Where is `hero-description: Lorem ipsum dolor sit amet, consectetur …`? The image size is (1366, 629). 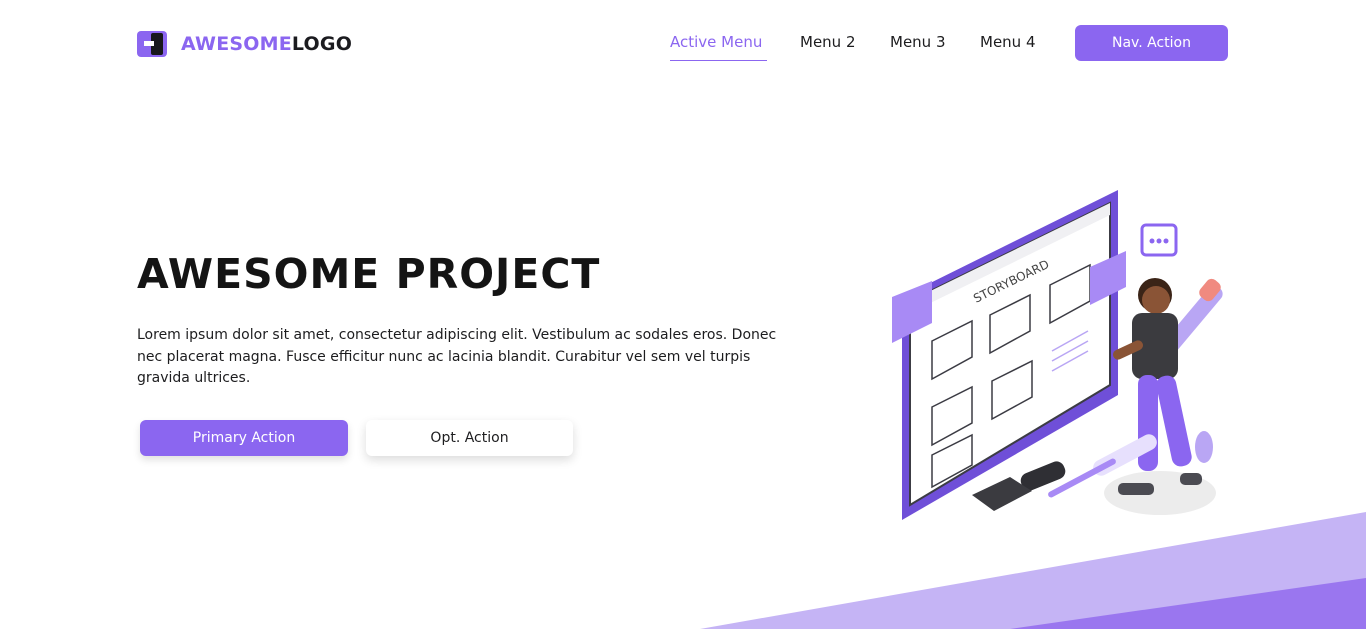
hero-description: Lorem ipsum dolor sit amet, consectetur … is located at coordinates (457, 356).